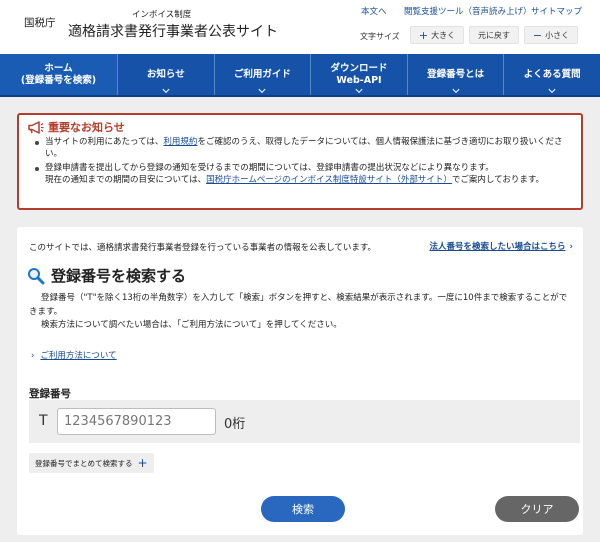  Describe the element at coordinates (59, 74) in the screenshot. I see `nav-item-home: ホーム (登録番号を検索)` at that location.